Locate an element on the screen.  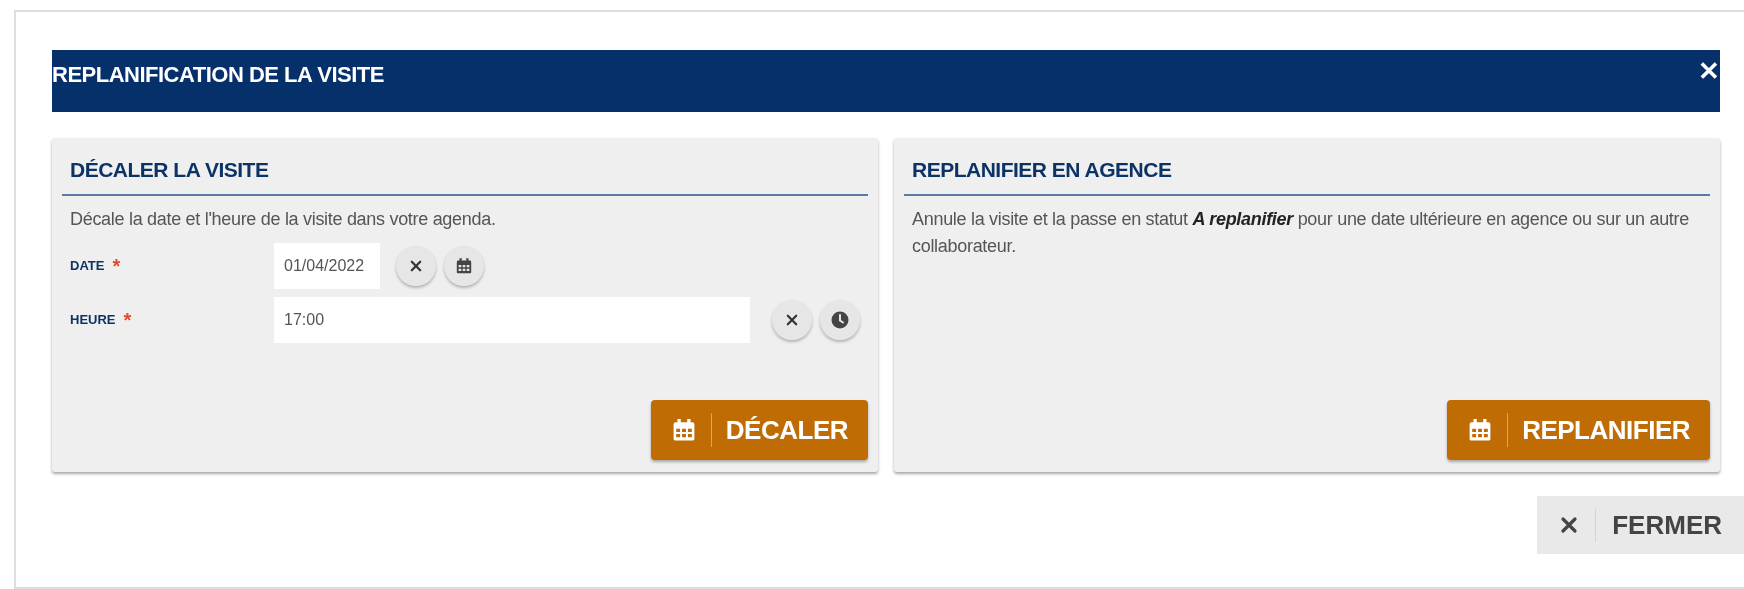
panel-description: Décale la date et l'heure de la visite dans votre agenda. is located at coordinates (283, 219).